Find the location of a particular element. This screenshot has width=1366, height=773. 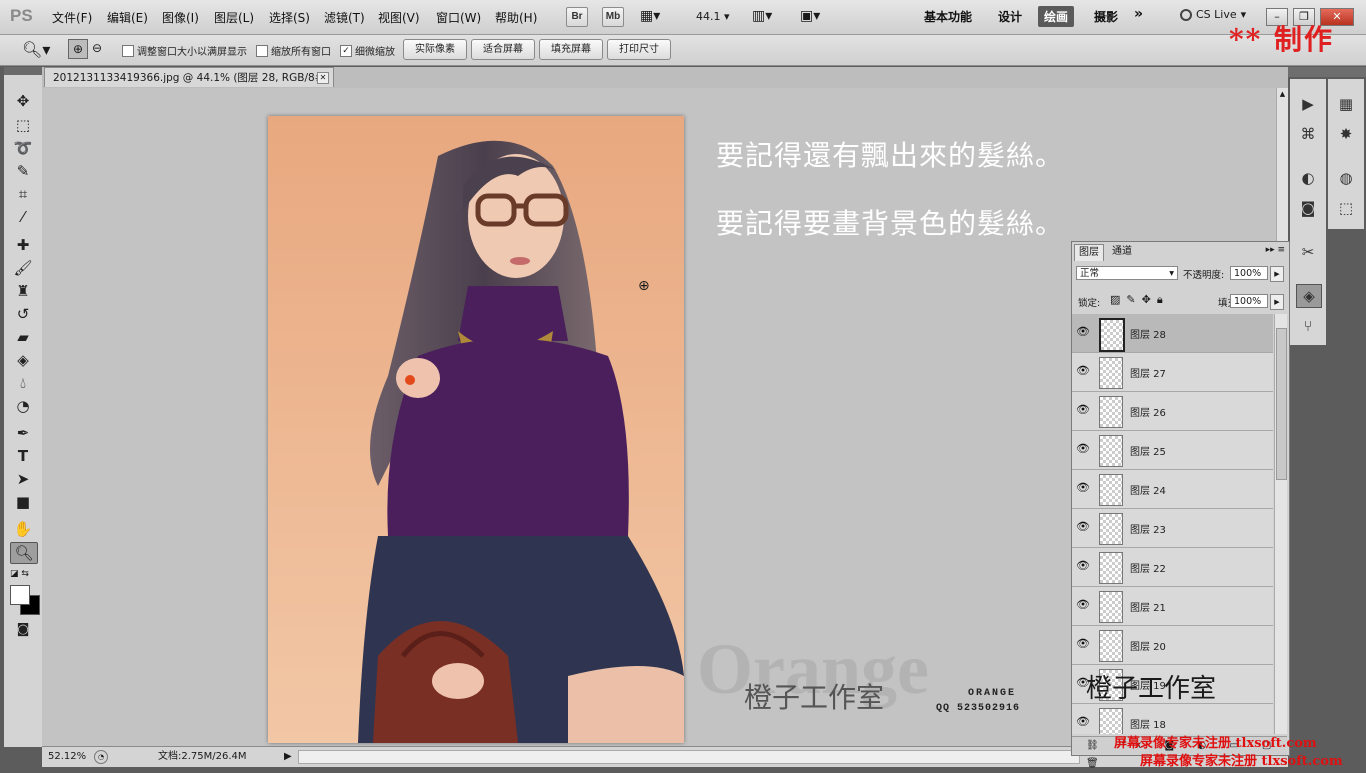

default-colors-icon: ◪ ⇆ is located at coordinates (19, 574).